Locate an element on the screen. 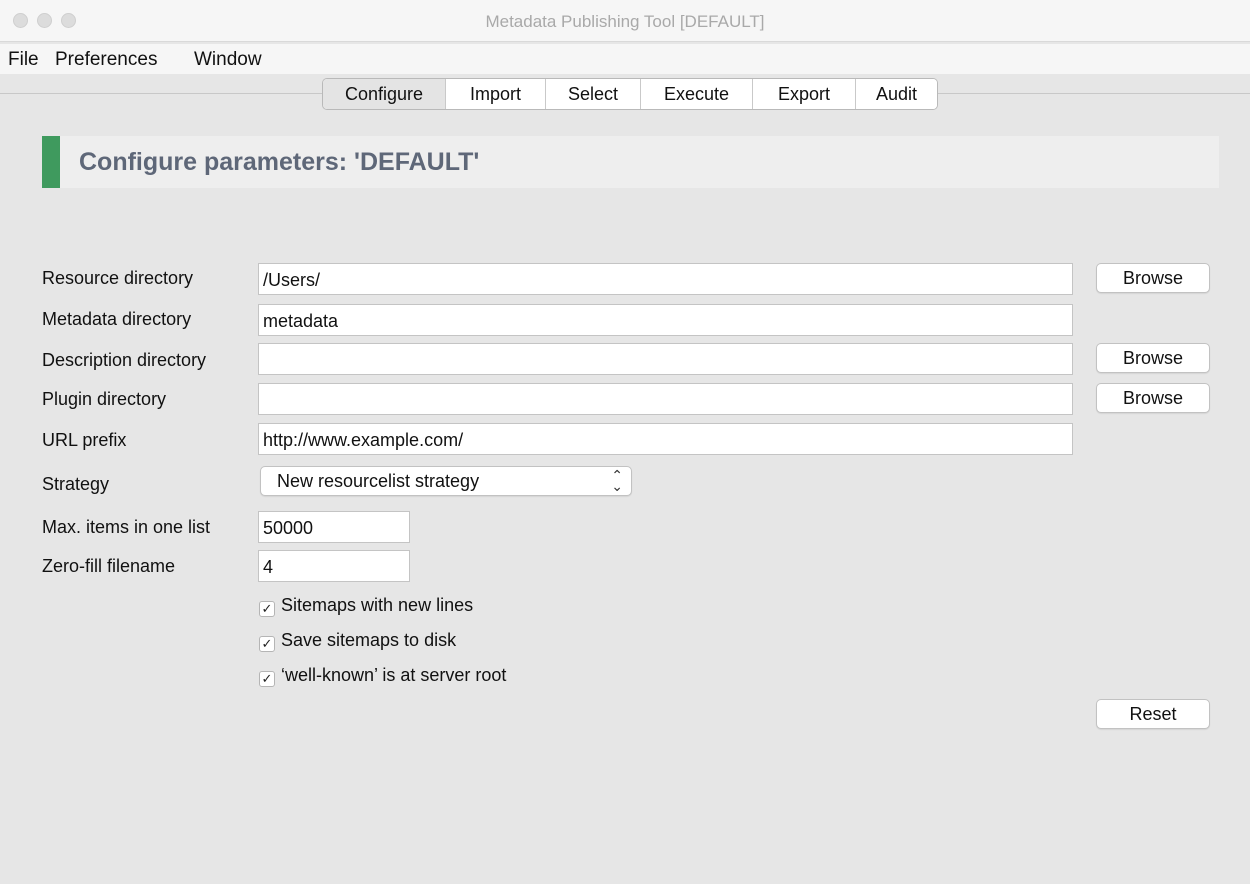  well-known-root-label: ‘well-known’ is at server root is located at coordinates (394, 675).